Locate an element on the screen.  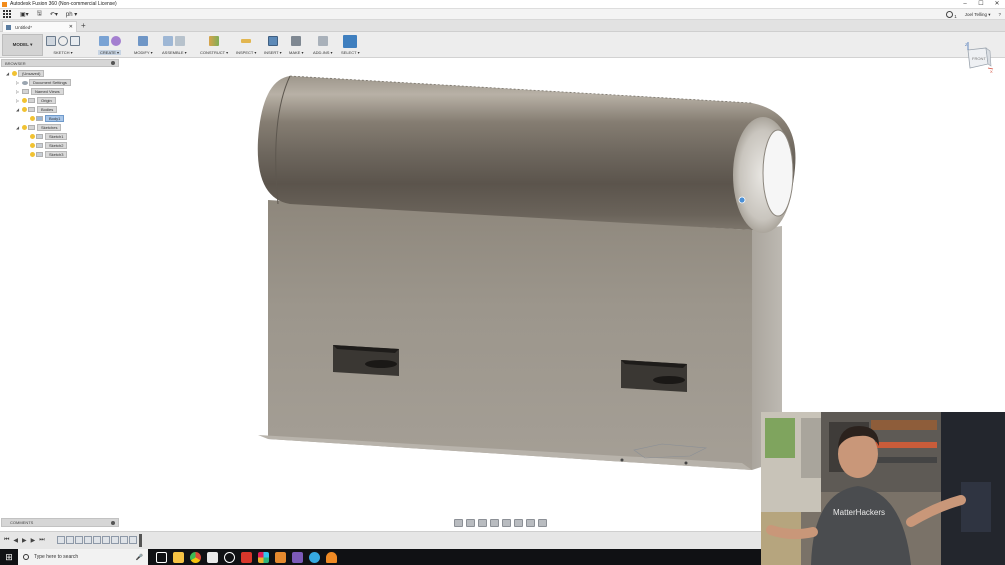
save-icon: 🖫 is located at coordinates (39, 14).